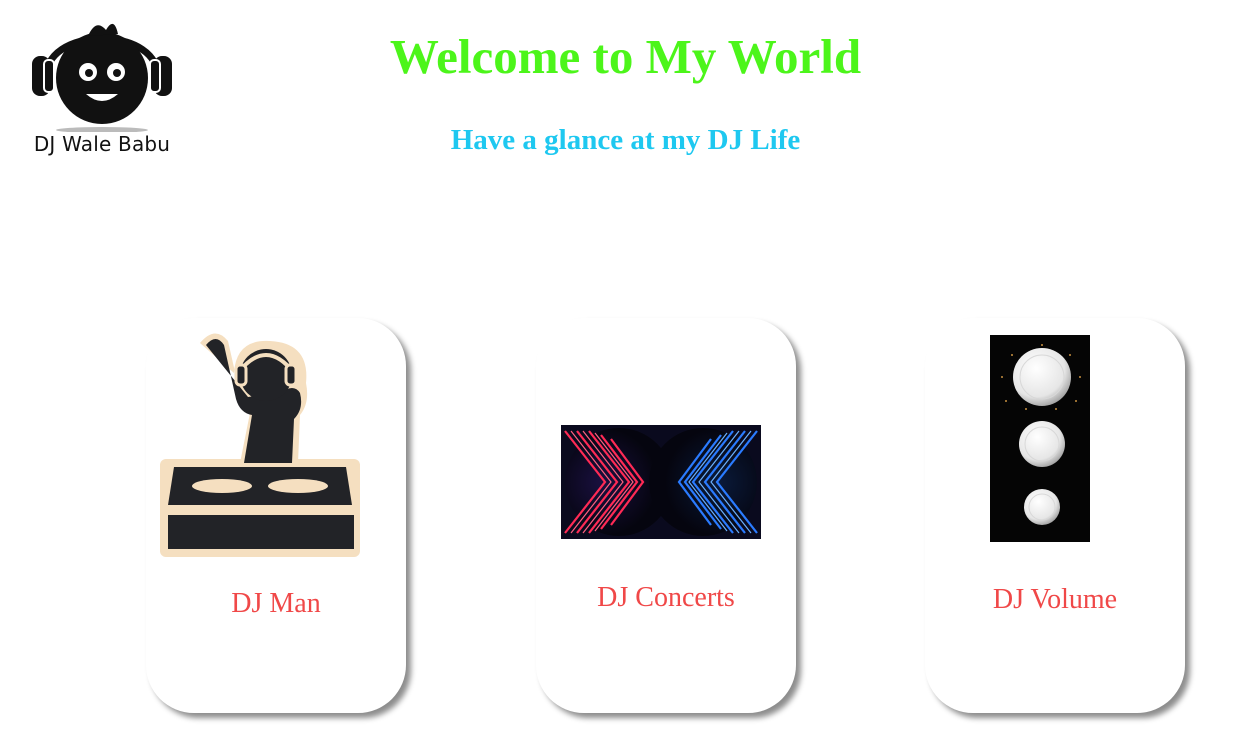 The height and width of the screenshot is (729, 1245). I want to click on dj-man-icon, so click(260, 445).